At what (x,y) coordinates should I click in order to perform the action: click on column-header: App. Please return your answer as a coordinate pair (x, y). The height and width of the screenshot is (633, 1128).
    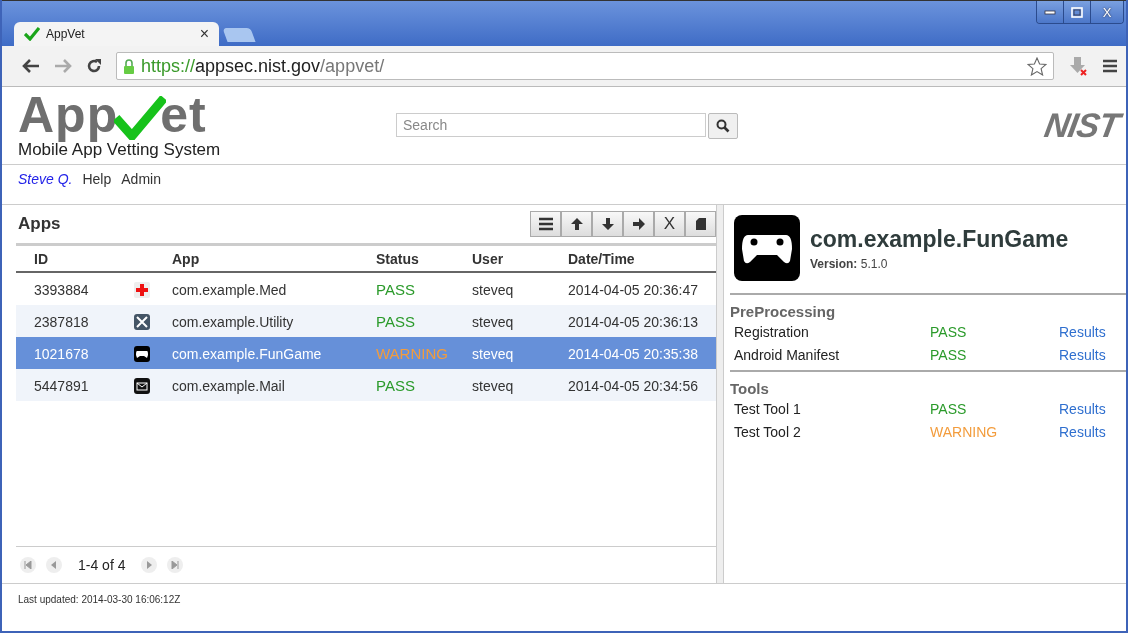
    Looking at the image, I should click on (274, 259).